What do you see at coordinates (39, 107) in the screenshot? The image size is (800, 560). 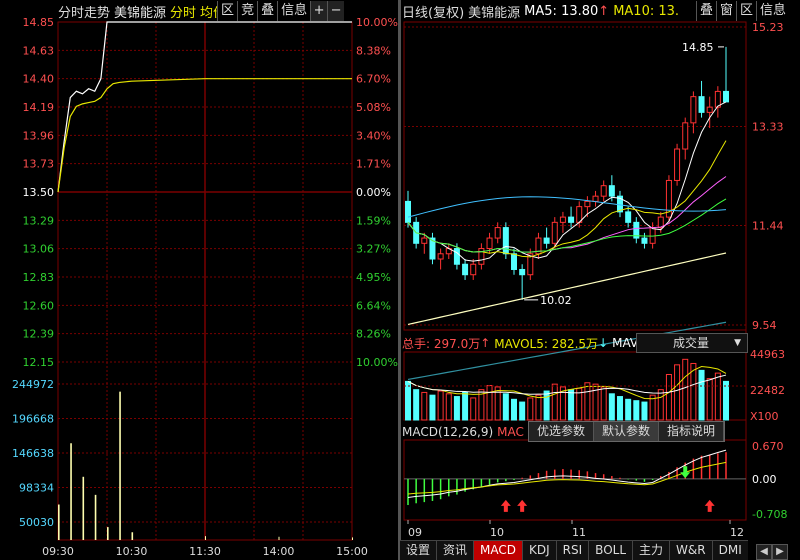 I see `price-tick-label: 14.19` at bounding box center [39, 107].